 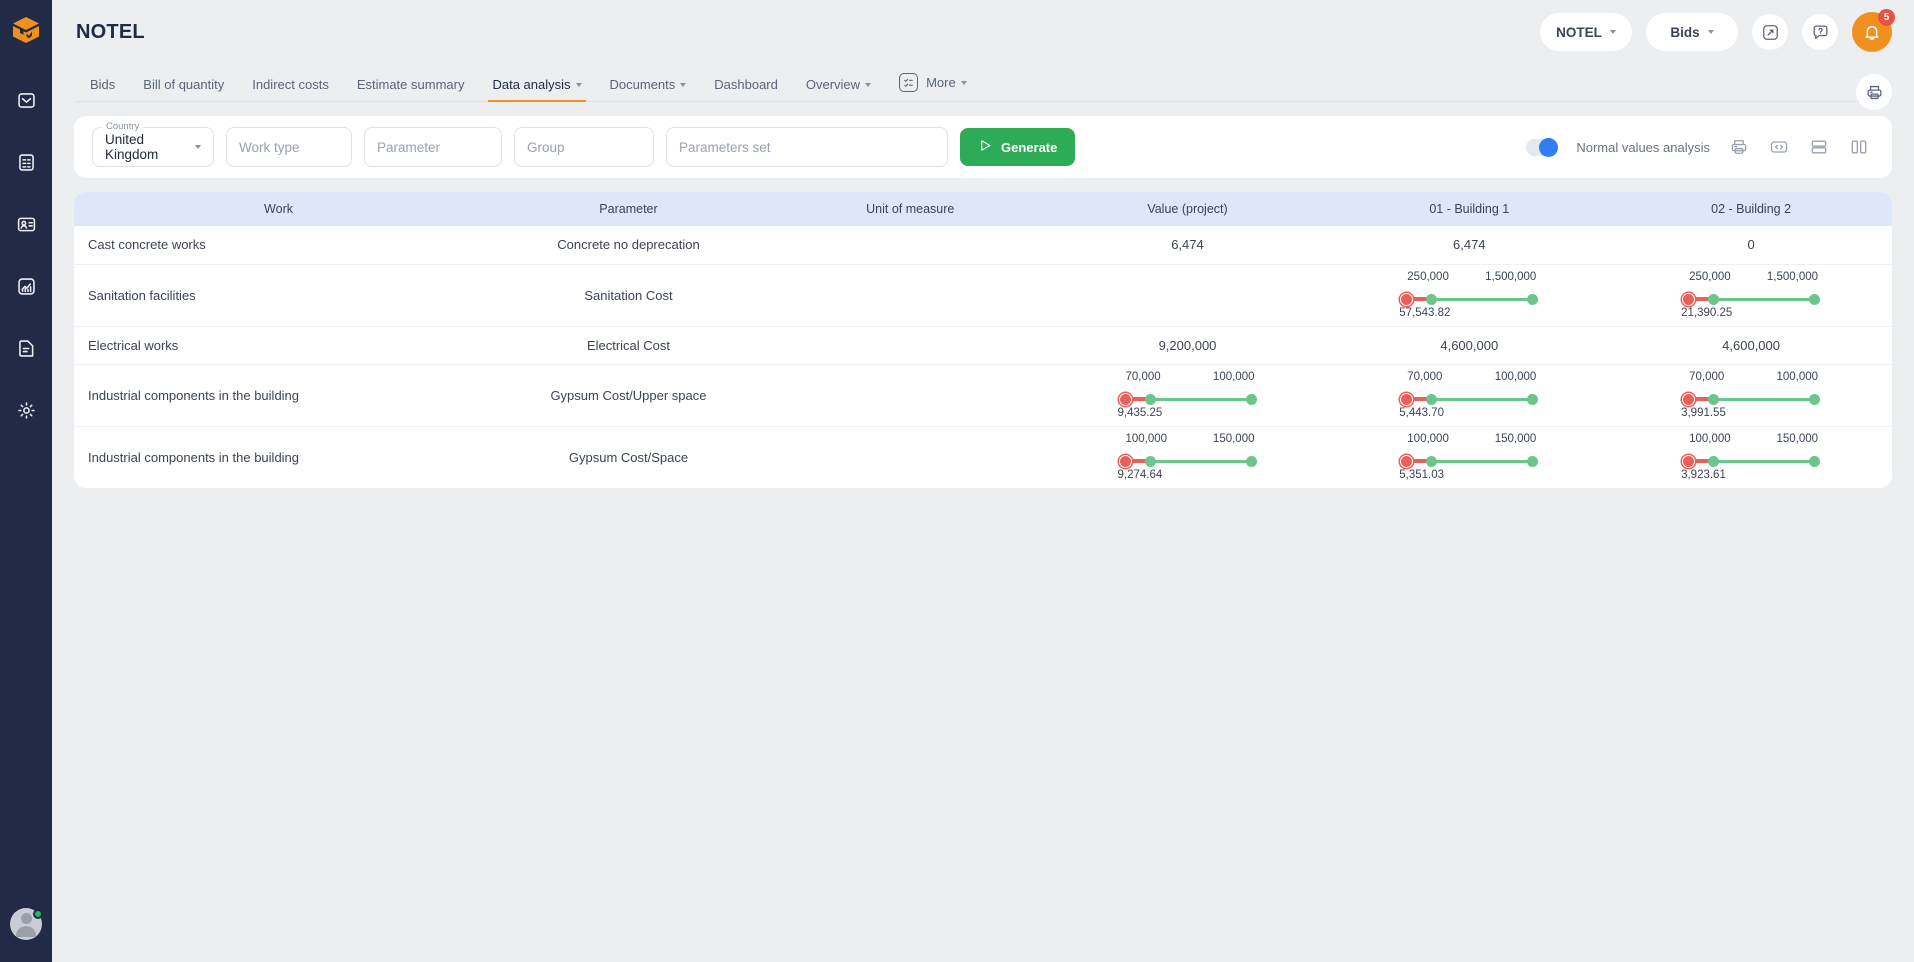 What do you see at coordinates (838, 89) in the screenshot?
I see `tab-overview: Overview` at bounding box center [838, 89].